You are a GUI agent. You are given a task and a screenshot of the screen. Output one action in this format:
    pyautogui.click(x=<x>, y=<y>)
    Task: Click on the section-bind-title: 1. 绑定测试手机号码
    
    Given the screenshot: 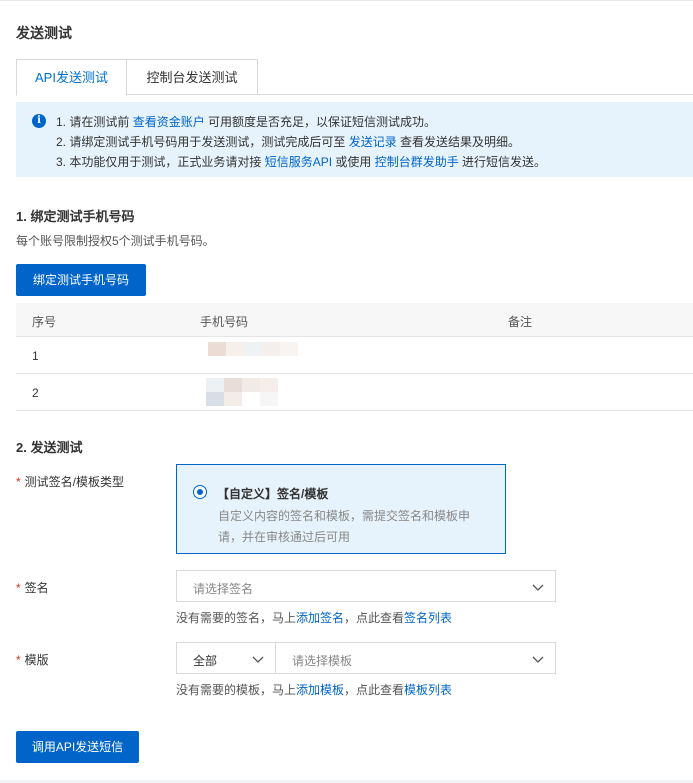 What is the action you would take?
    pyautogui.click(x=75, y=216)
    